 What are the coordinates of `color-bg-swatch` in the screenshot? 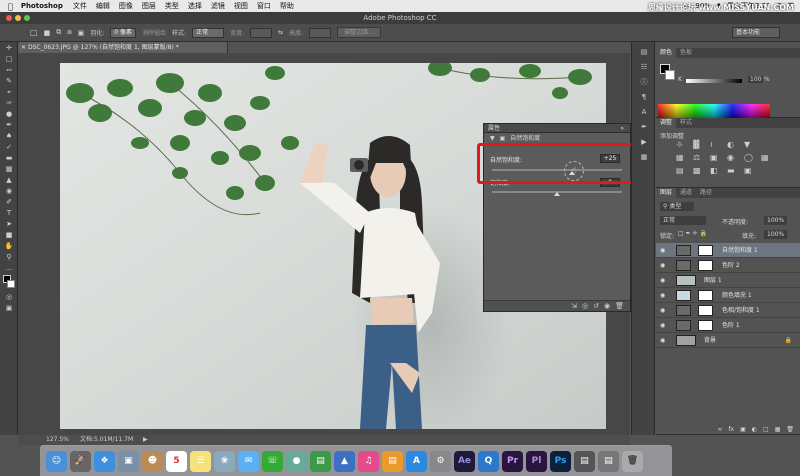 It's located at (670, 75).